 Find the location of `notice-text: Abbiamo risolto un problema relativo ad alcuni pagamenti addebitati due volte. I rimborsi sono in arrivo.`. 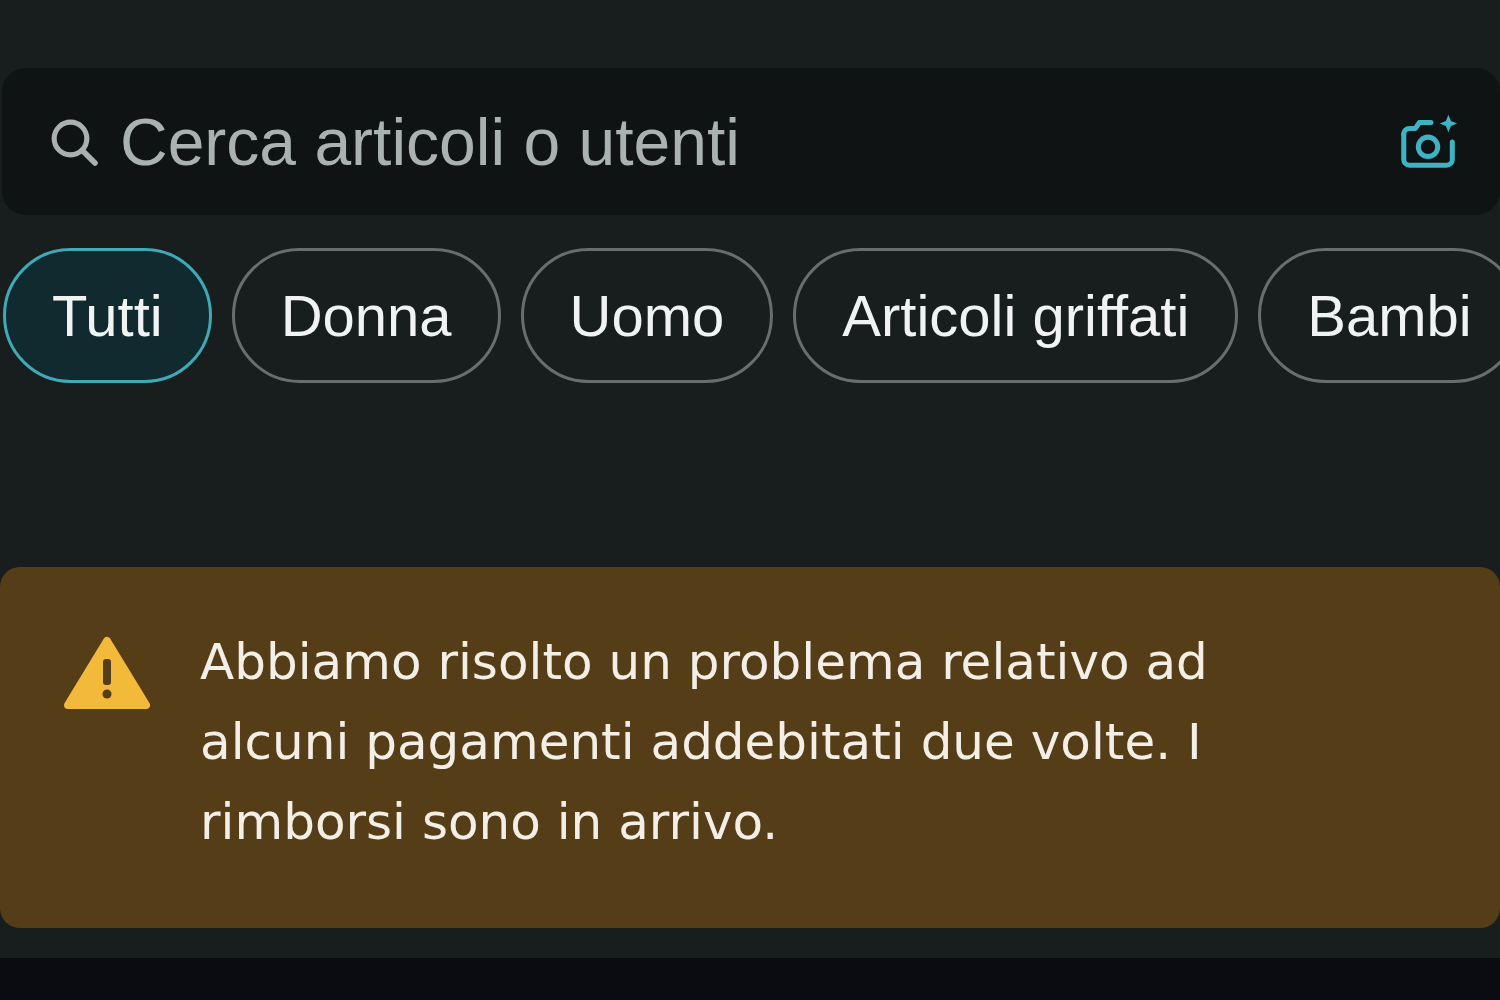

notice-text: Abbiamo risolto un problema relativo ad alcuni pagamenti addebitati due volte. I rimborsi sono in arrivo. is located at coordinates (704, 742).